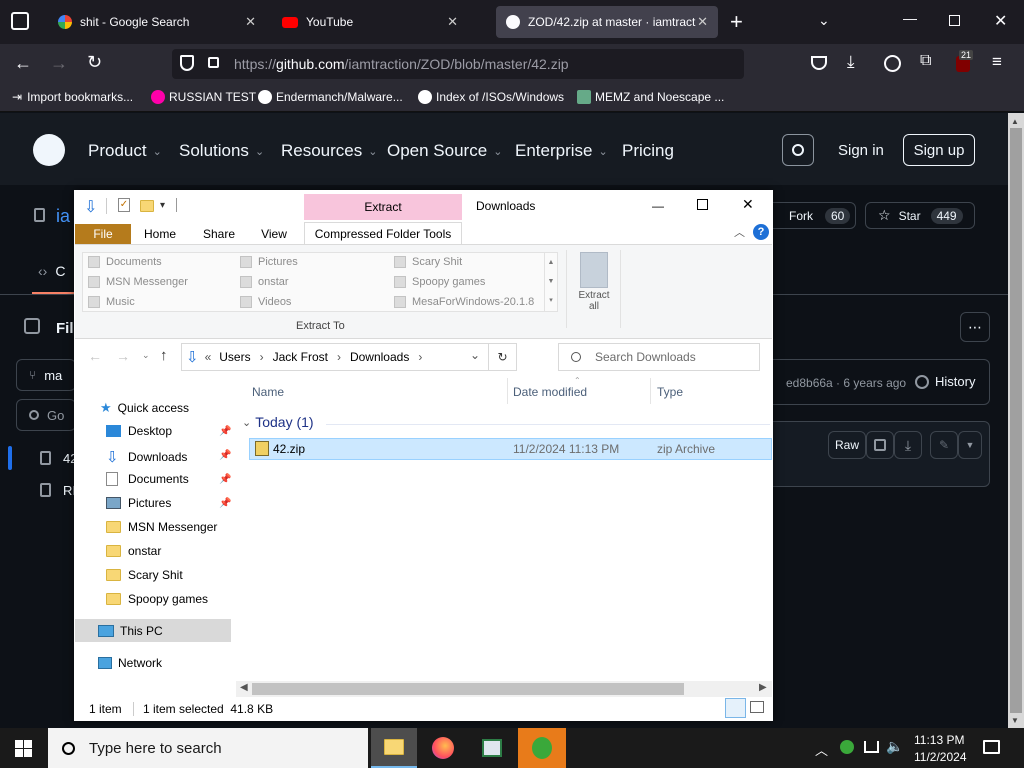  Describe the element at coordinates (32, 326) in the screenshot. I see `sidebar-collapse-icon` at that location.